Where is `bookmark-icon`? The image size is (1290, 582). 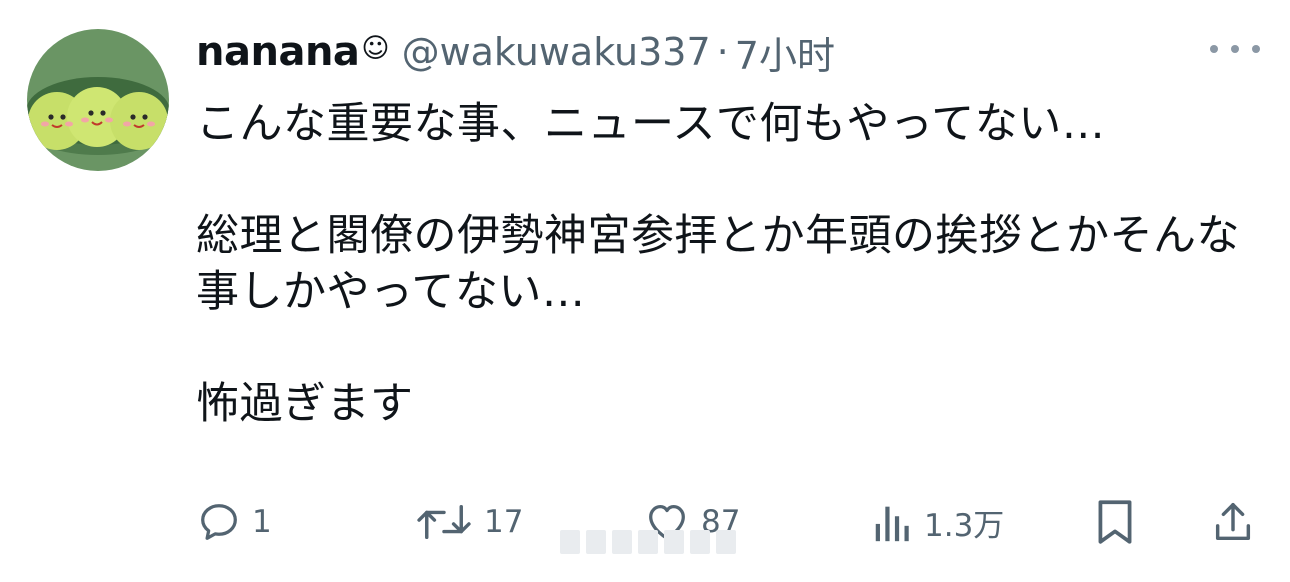 bookmark-icon is located at coordinates (1115, 522).